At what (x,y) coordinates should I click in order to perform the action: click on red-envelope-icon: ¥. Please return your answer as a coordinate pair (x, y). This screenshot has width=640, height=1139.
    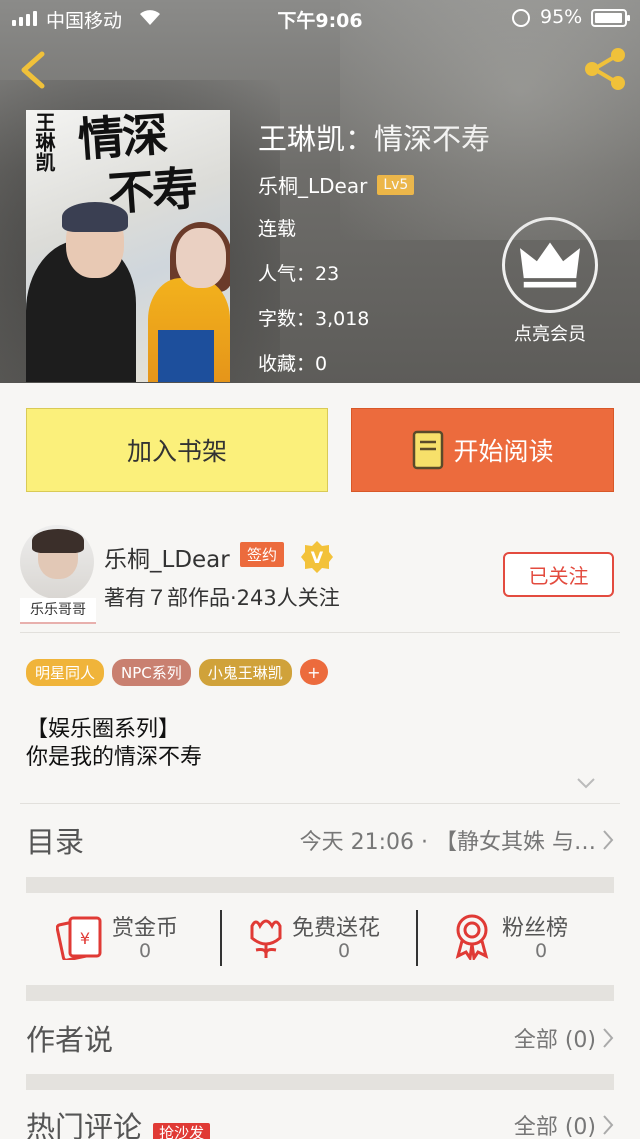
    Looking at the image, I should click on (79, 938).